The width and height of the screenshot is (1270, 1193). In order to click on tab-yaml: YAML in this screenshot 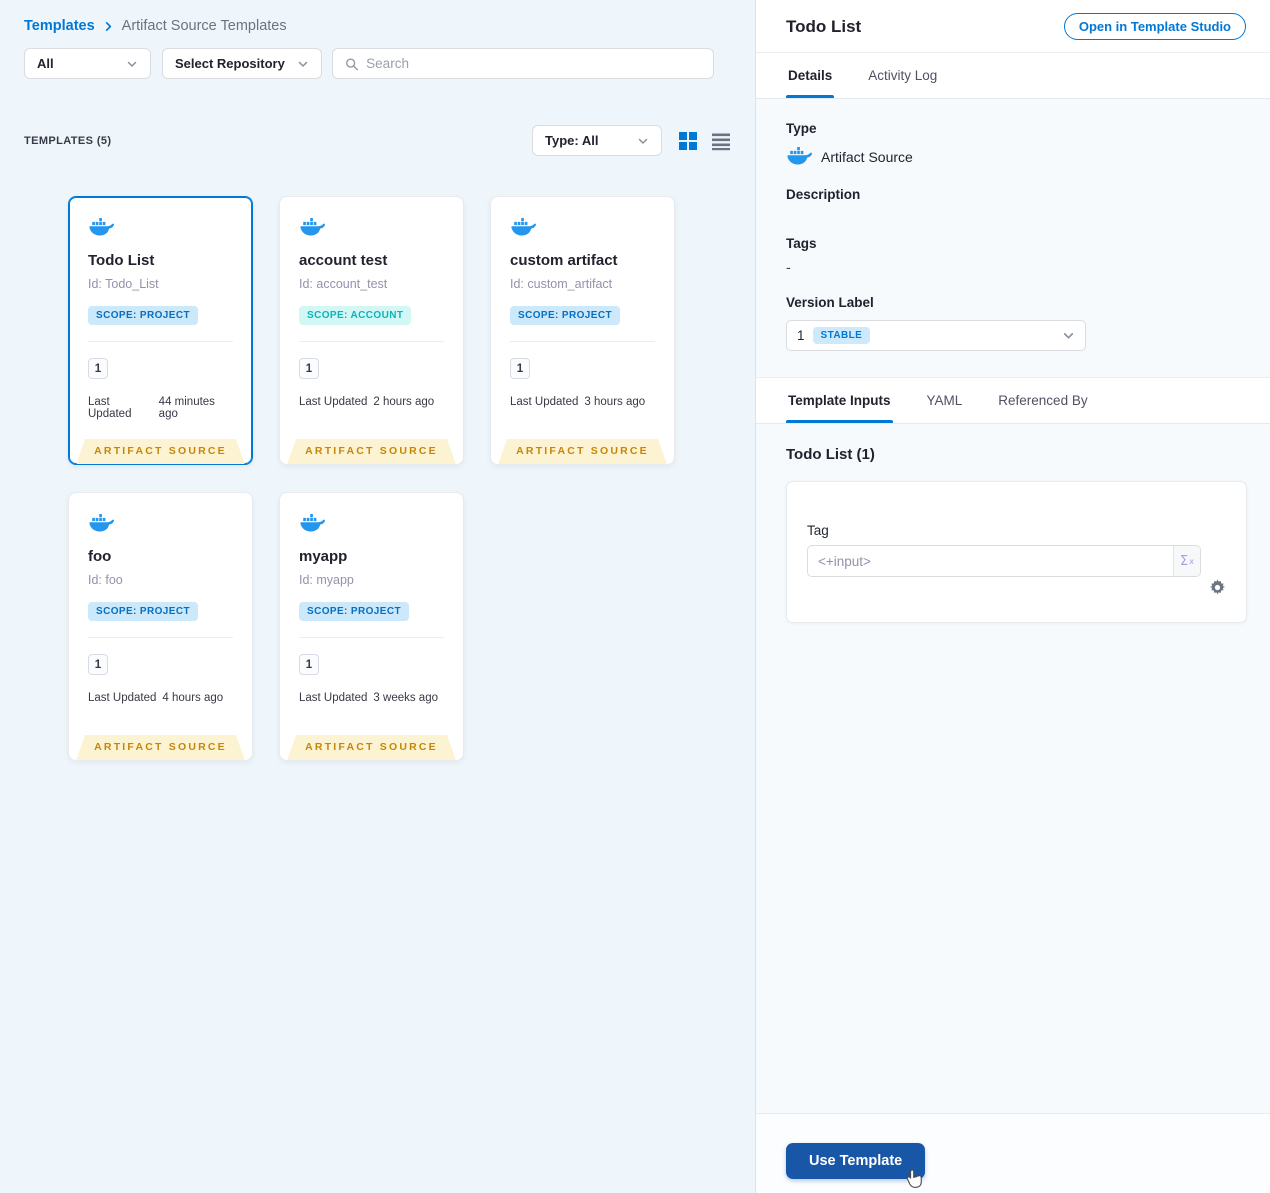, I will do `click(945, 400)`.